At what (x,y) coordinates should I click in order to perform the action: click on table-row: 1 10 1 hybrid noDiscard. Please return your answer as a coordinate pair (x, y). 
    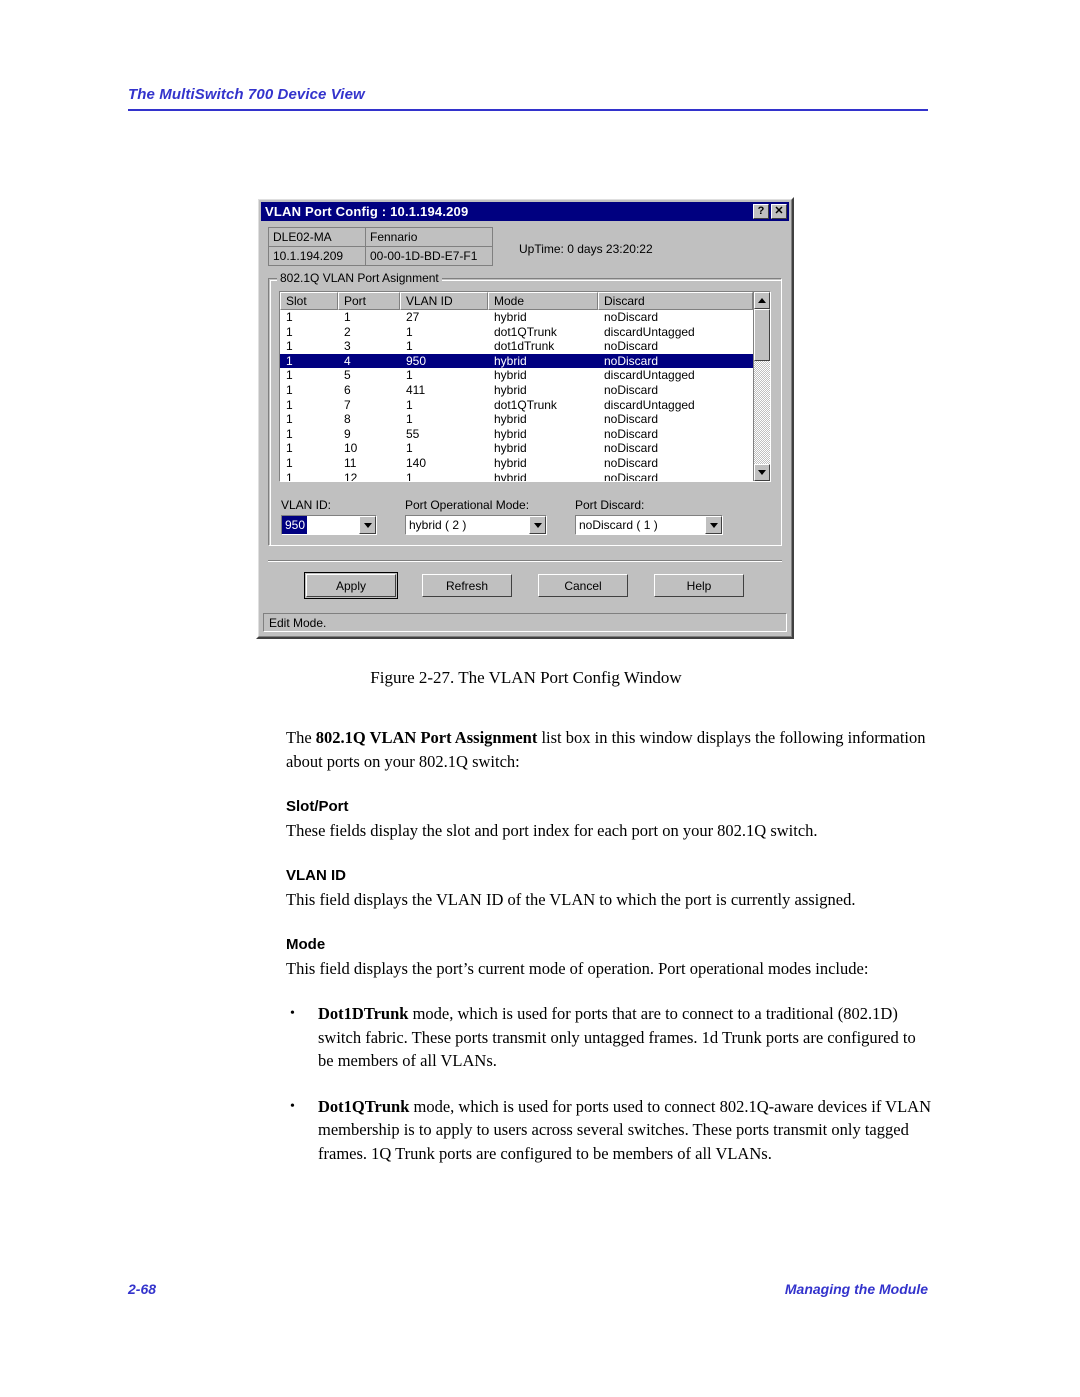
    Looking at the image, I should click on (516, 448).